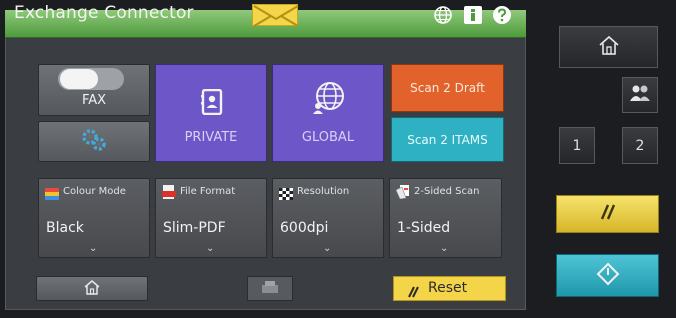  What do you see at coordinates (79, 79) in the screenshot?
I see `toggle-knob` at bounding box center [79, 79].